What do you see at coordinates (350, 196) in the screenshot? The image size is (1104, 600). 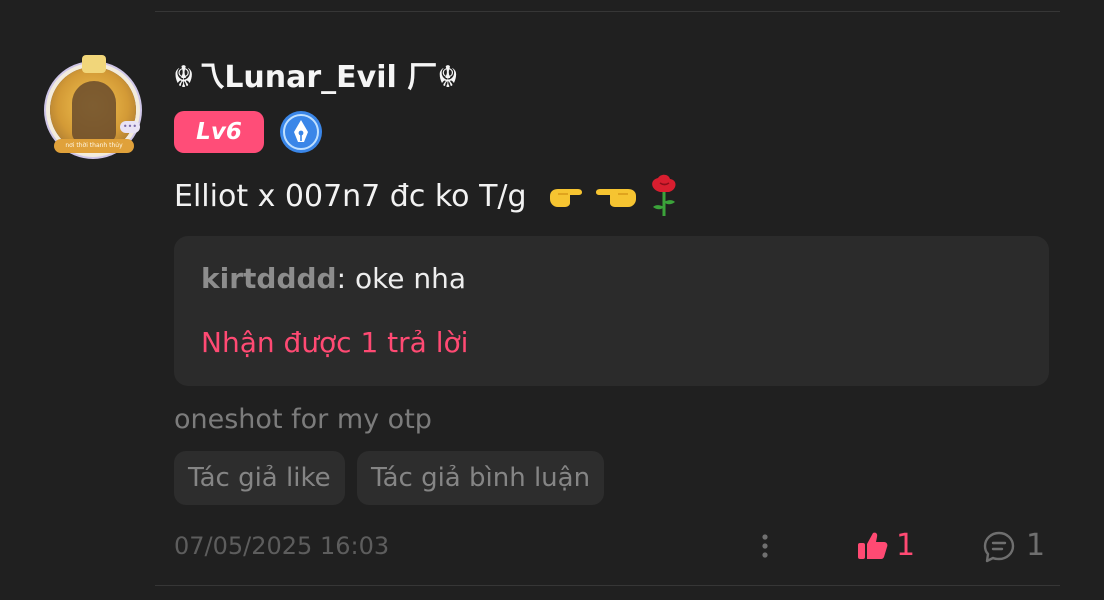 I see `comment-text: Elliot x 007n7 đc ko T/g` at bounding box center [350, 196].